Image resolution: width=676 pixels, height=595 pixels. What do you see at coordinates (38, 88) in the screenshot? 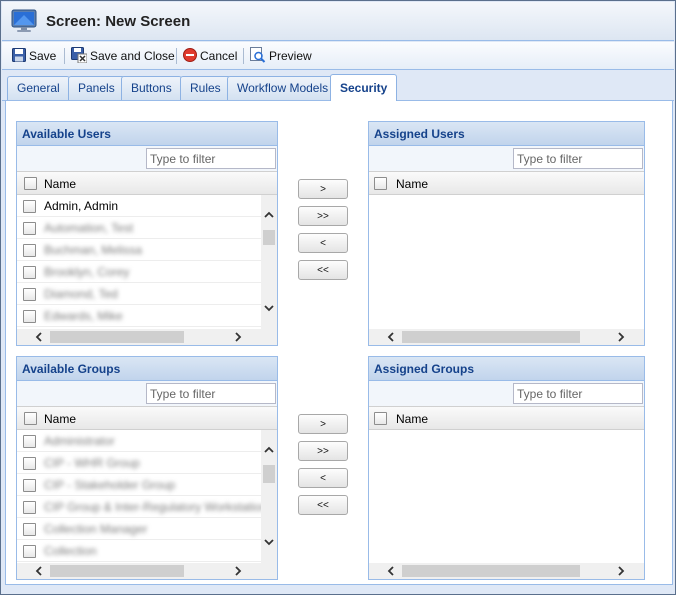
I see `tab-general: General` at bounding box center [38, 88].